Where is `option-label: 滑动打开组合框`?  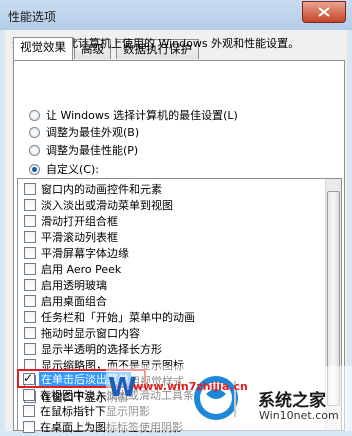
option-label: 滑动打开组合框 is located at coordinates (79, 221).